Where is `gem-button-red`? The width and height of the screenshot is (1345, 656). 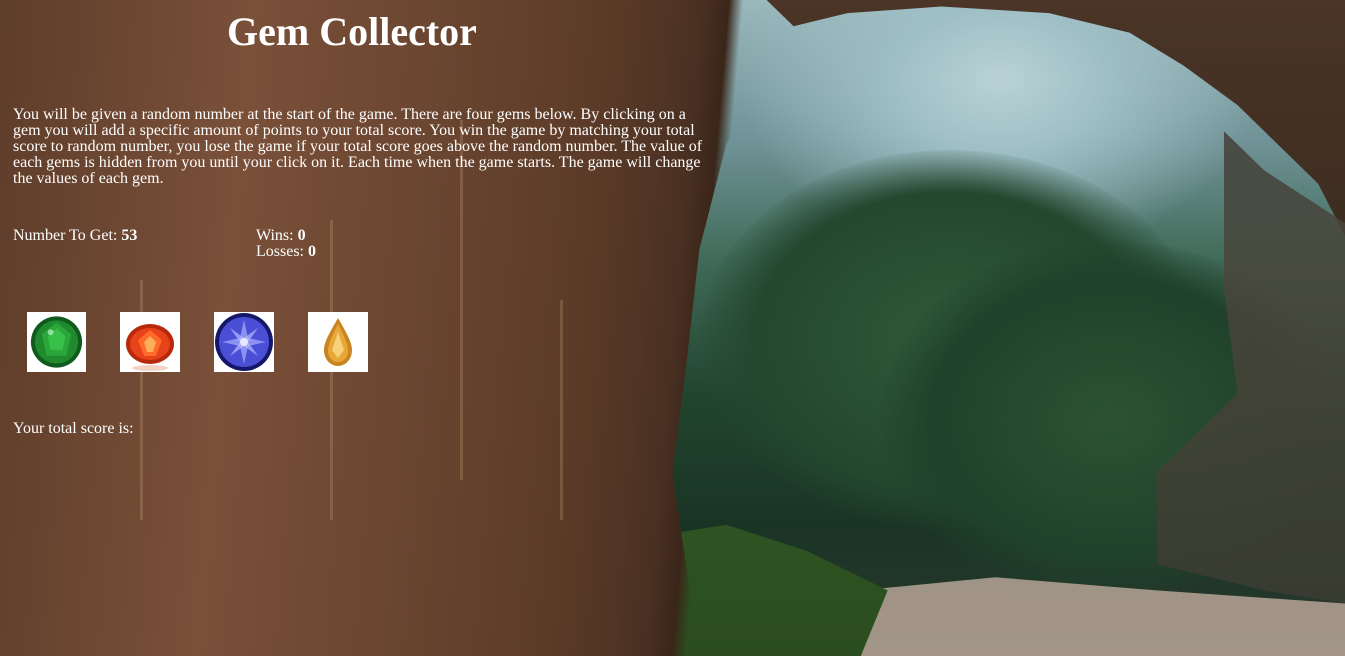
gem-button-red is located at coordinates (150, 342).